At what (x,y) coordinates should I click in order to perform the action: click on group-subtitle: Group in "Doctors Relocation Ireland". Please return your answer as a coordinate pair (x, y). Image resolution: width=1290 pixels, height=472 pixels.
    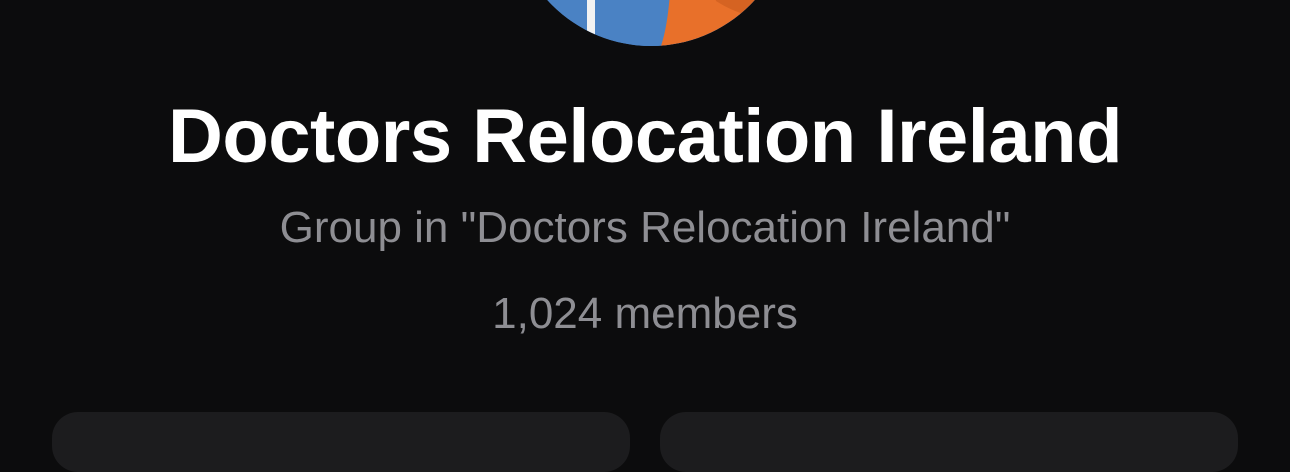
    Looking at the image, I should click on (645, 227).